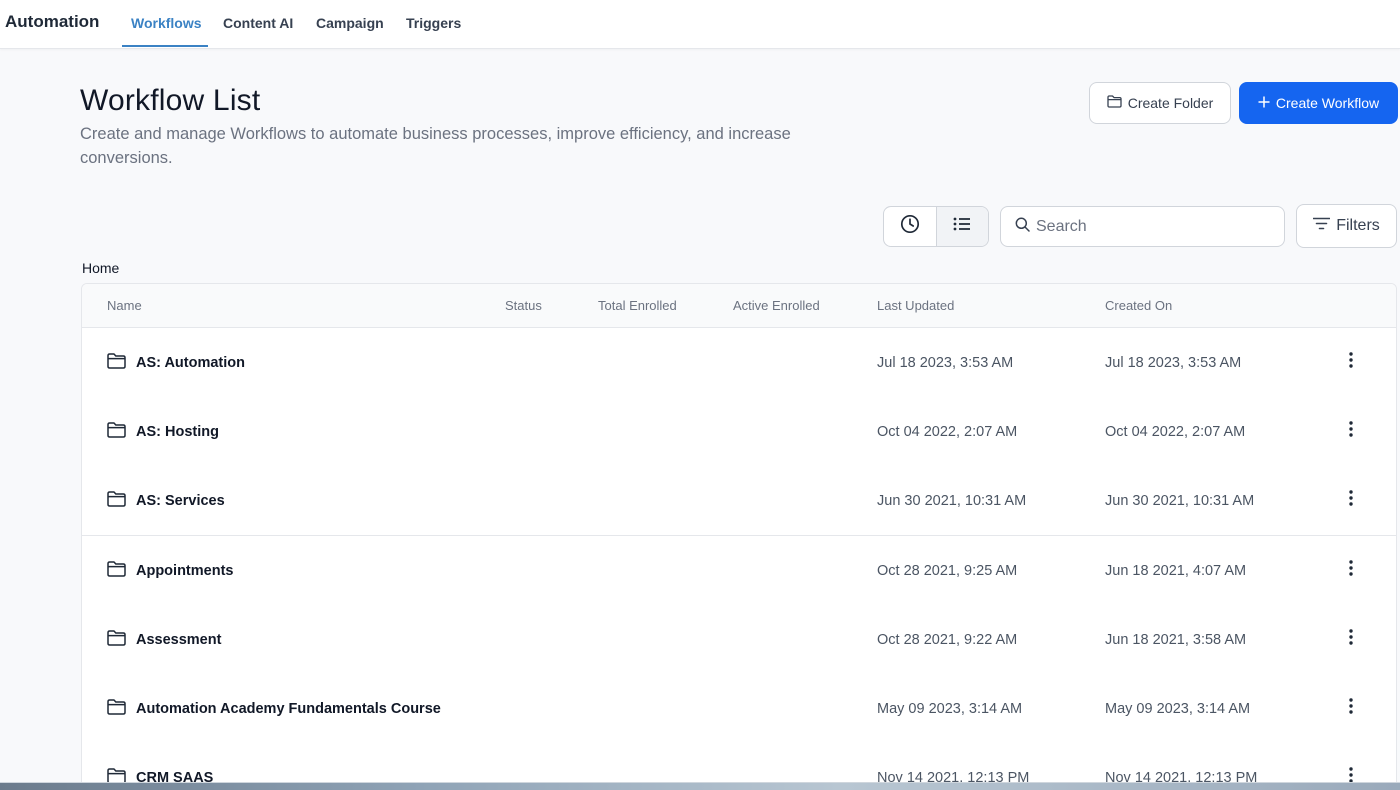 The image size is (1400, 790). I want to click on create-folder-button: Create Folder, so click(1160, 103).